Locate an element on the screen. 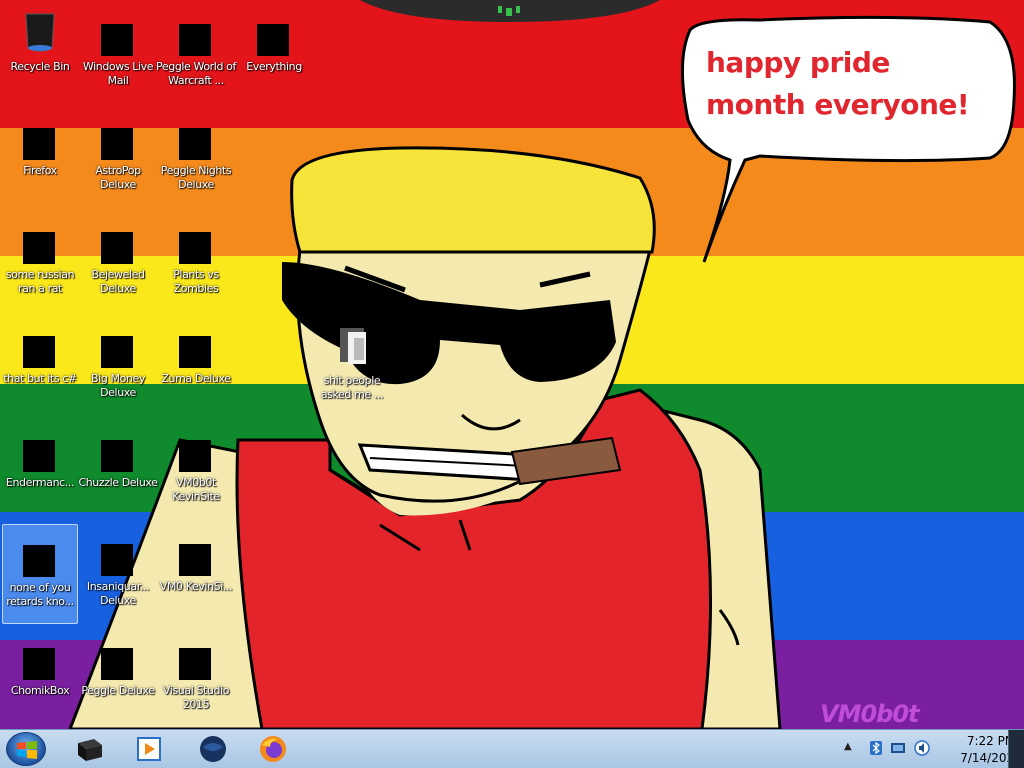 This screenshot has height=768, width=1024. desktop-icon-label: Zuma Deluxe is located at coordinates (196, 378).